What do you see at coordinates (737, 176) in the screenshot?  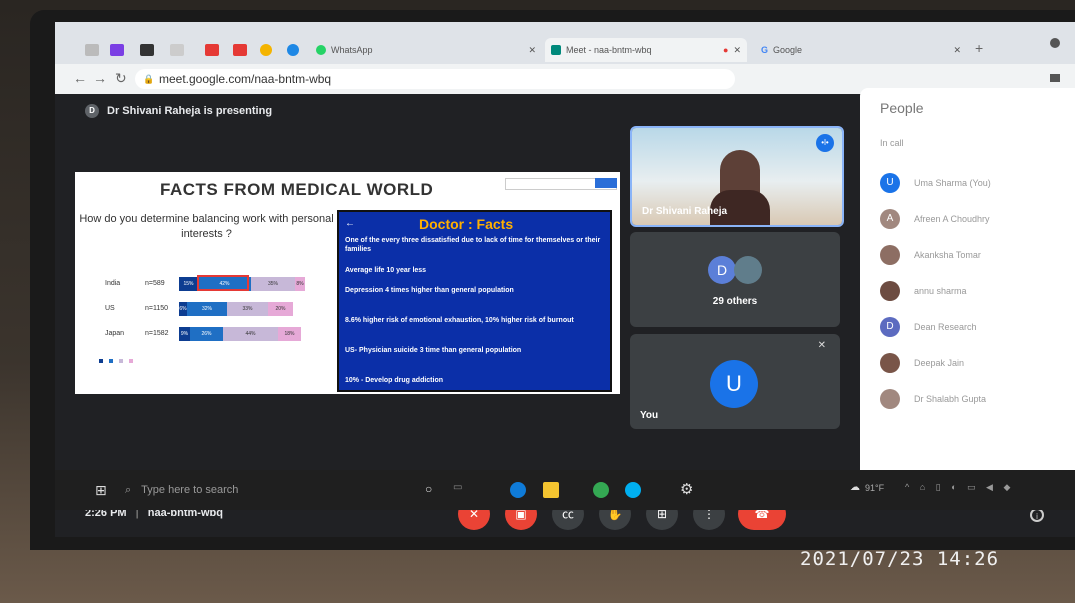 I see `presenter-tile: •l• Dr Shivani Raheja` at bounding box center [737, 176].